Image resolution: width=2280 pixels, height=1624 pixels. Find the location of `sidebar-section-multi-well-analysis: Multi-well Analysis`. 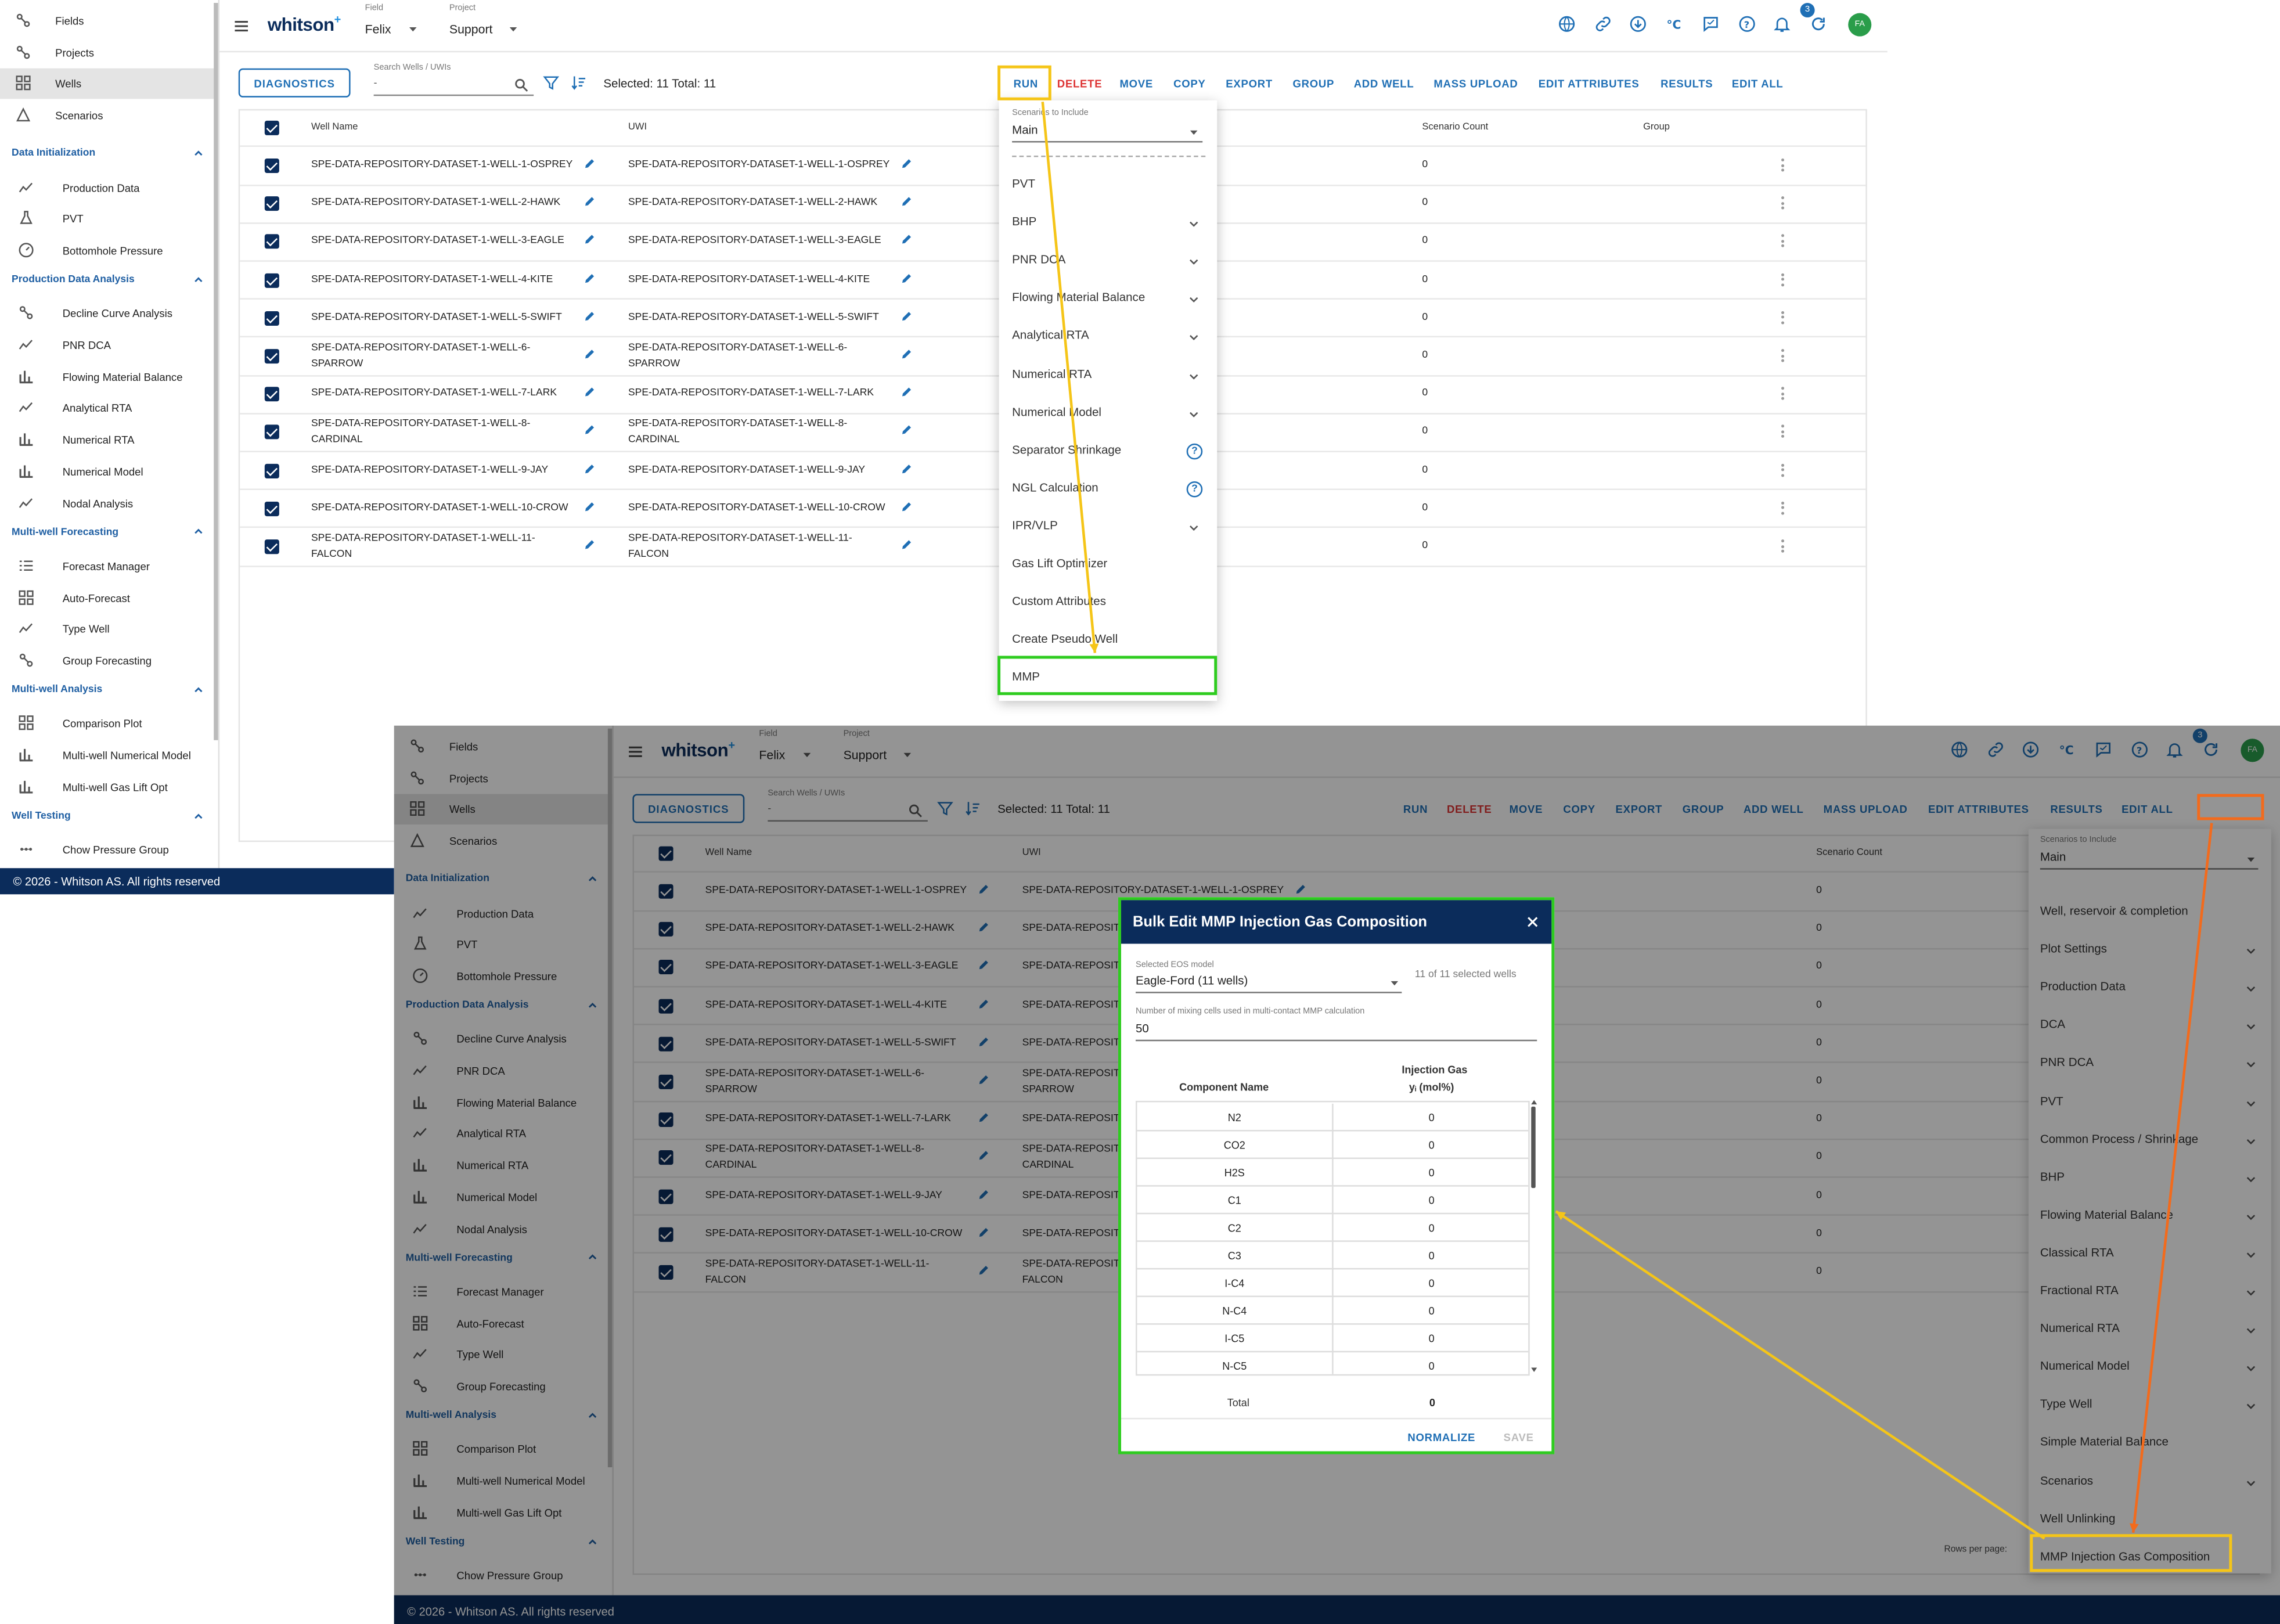

sidebar-section-multi-well-analysis: Multi-well Analysis is located at coordinates (109, 690).